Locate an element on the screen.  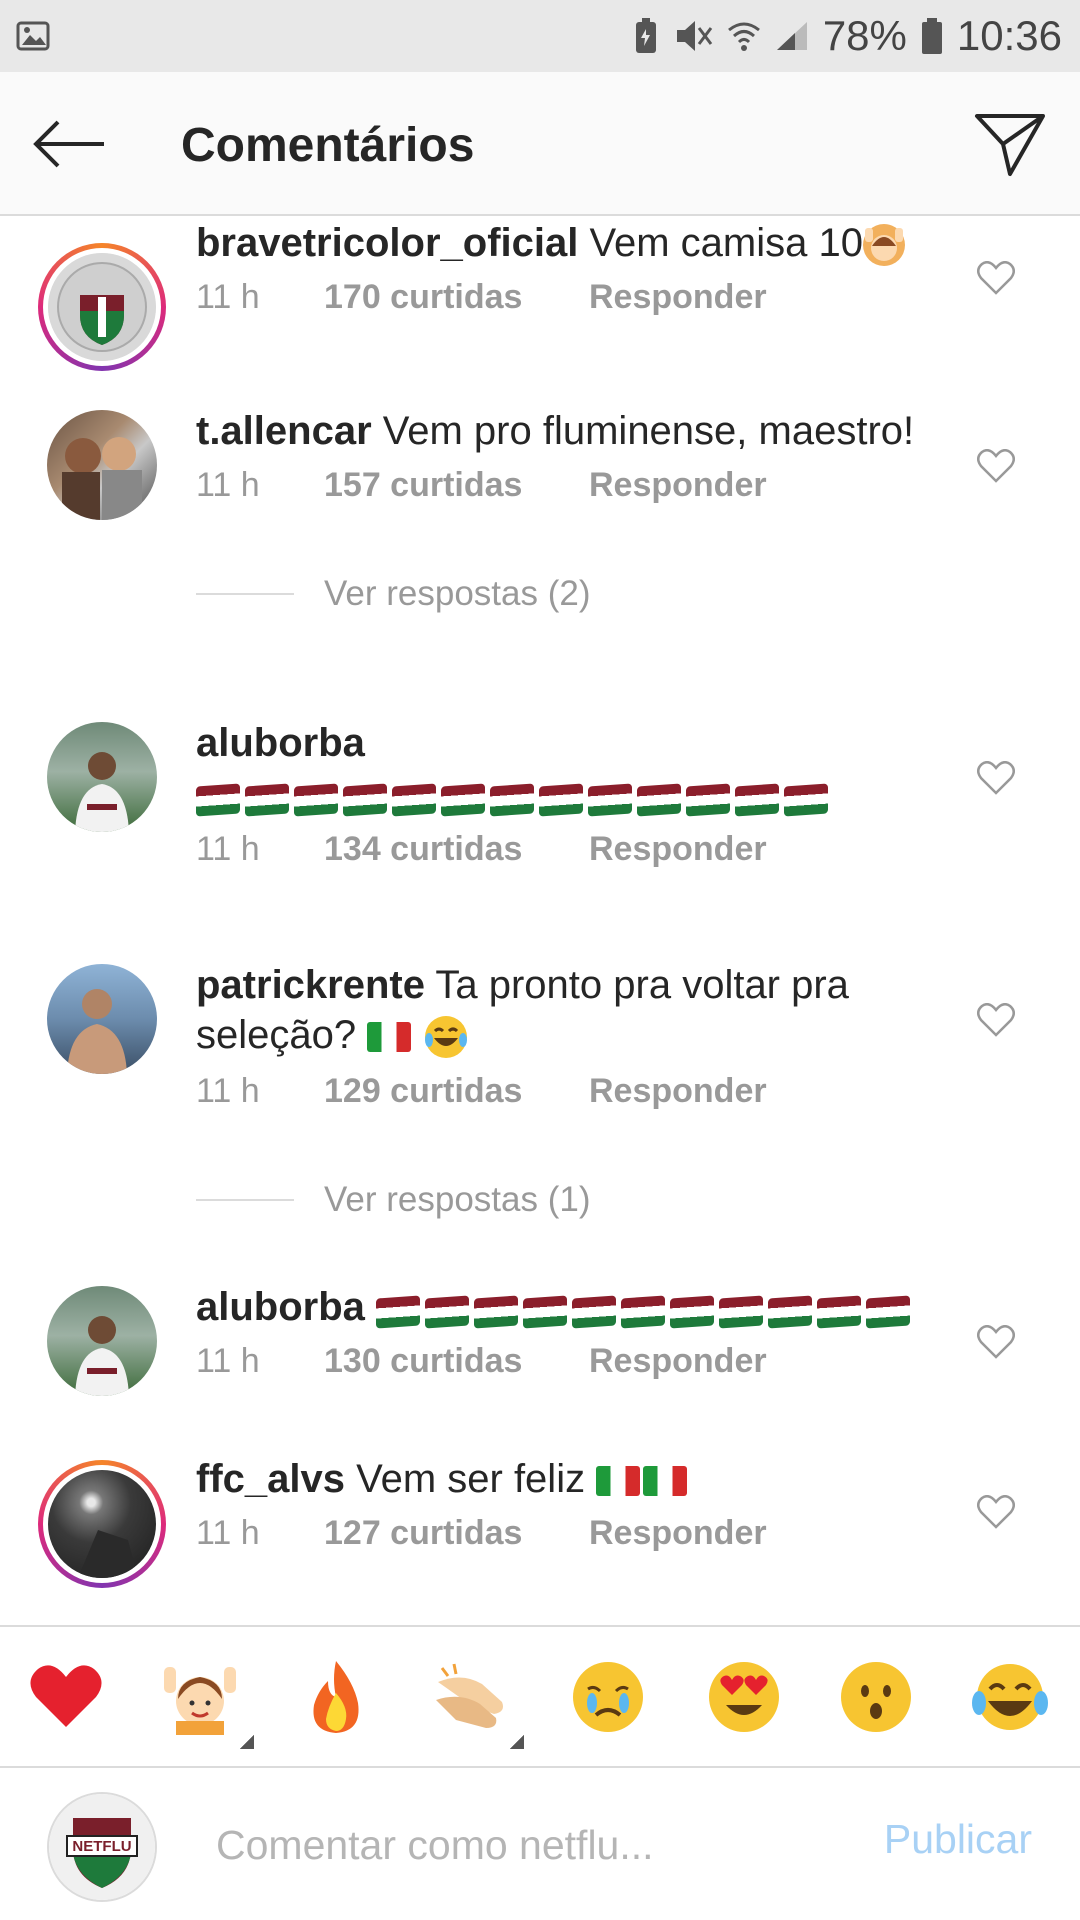
tears-of-joy-emoji-button is located at coordinates (1010, 1697).